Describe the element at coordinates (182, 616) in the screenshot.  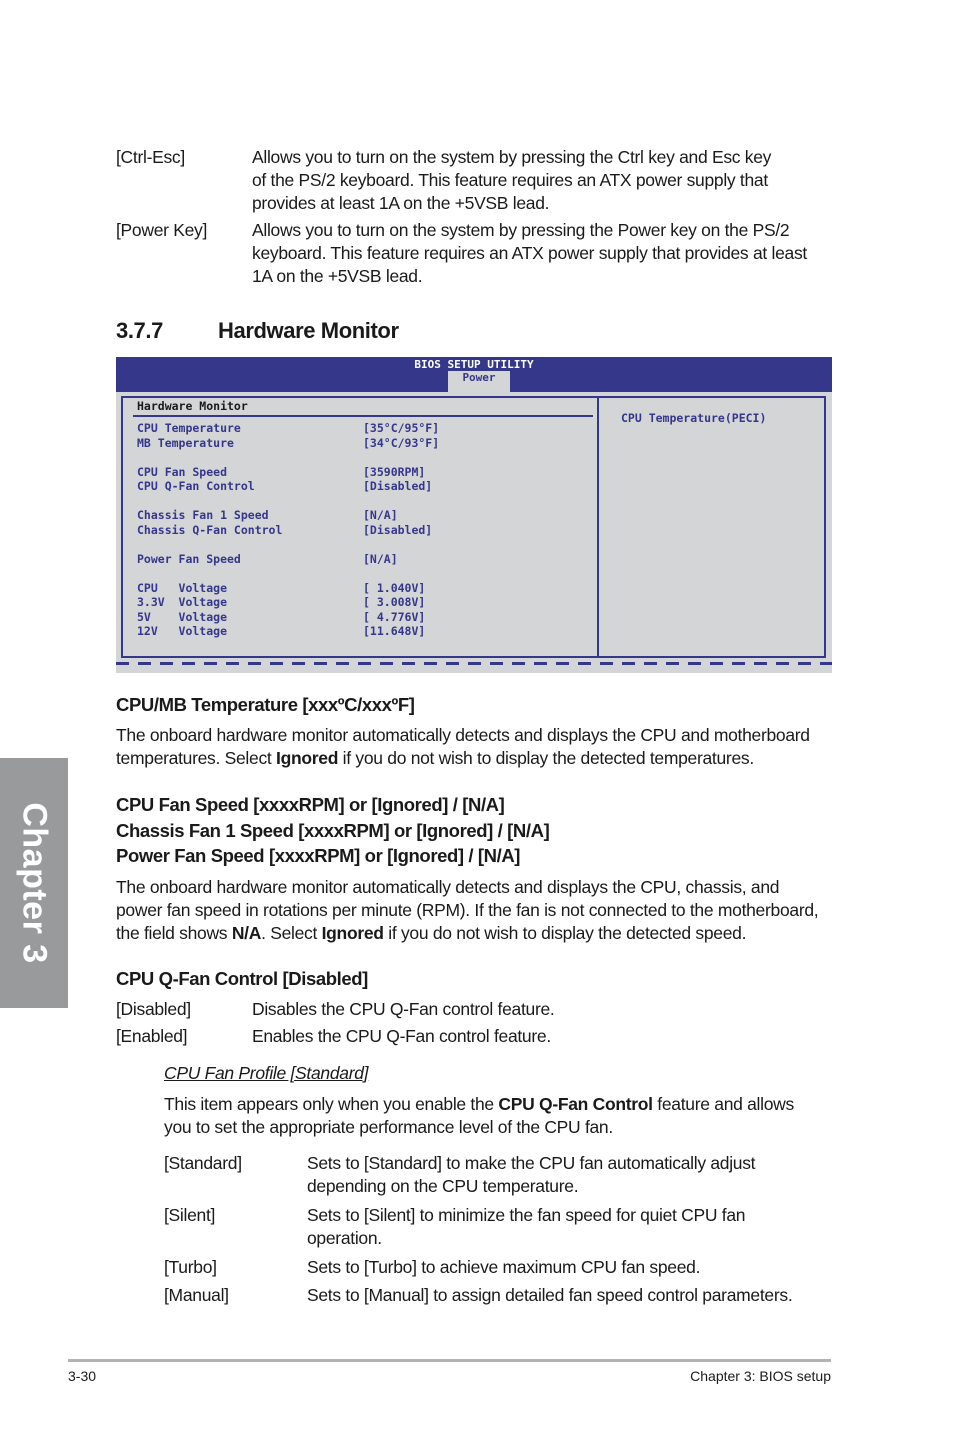
I see `row-label: 5V Voltage` at that location.